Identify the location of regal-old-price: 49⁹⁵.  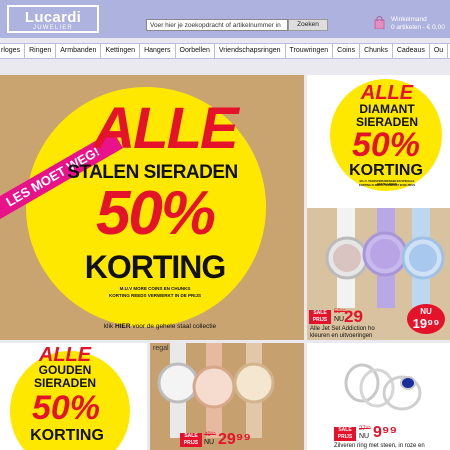
(210, 435).